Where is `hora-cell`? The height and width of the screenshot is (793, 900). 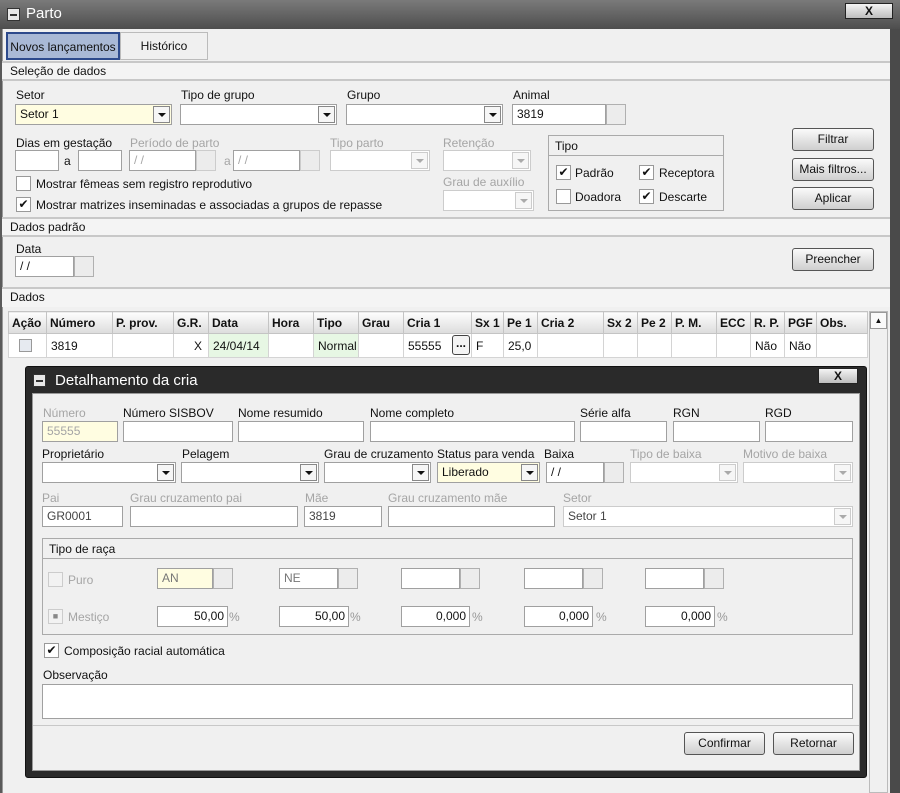
hora-cell is located at coordinates (291, 345).